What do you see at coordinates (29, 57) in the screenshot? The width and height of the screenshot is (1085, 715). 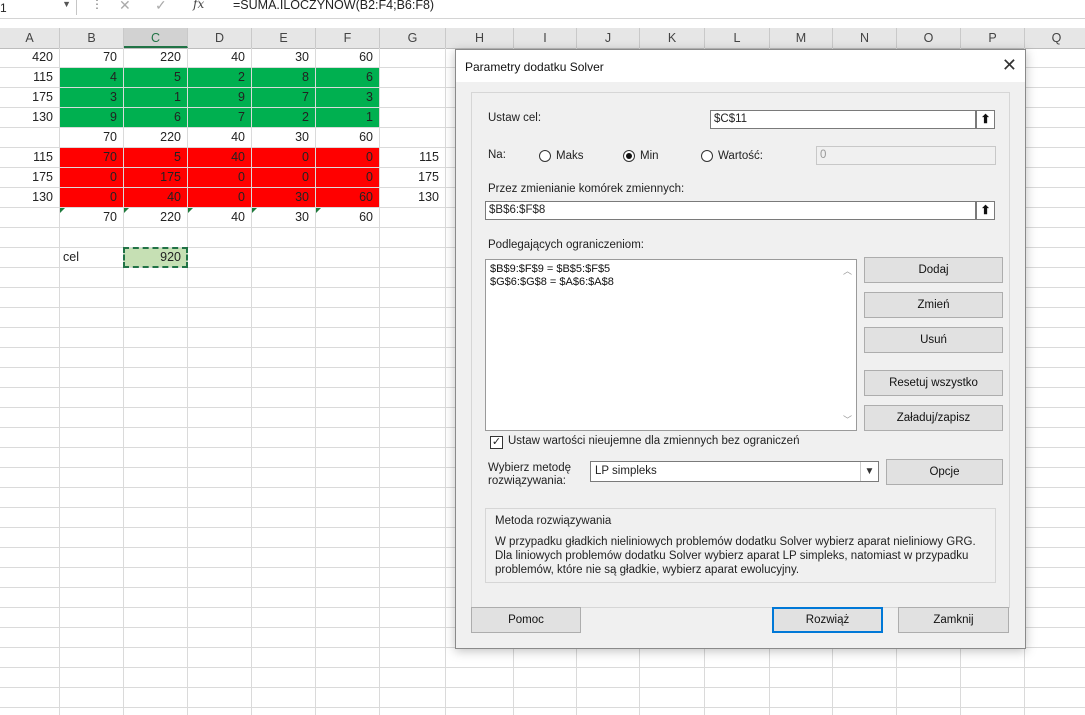 I see `cell-a1: 420` at bounding box center [29, 57].